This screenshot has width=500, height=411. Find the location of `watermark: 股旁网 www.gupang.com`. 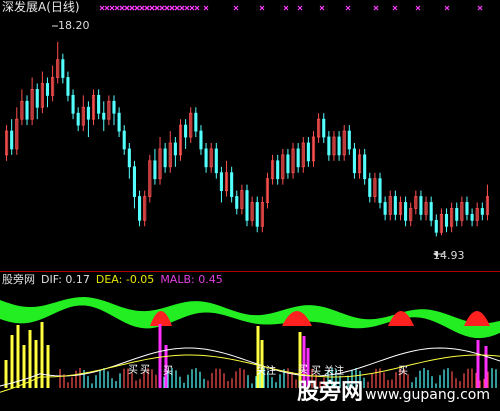

watermark: 股旁网 www.gupang.com is located at coordinates (393, 394).